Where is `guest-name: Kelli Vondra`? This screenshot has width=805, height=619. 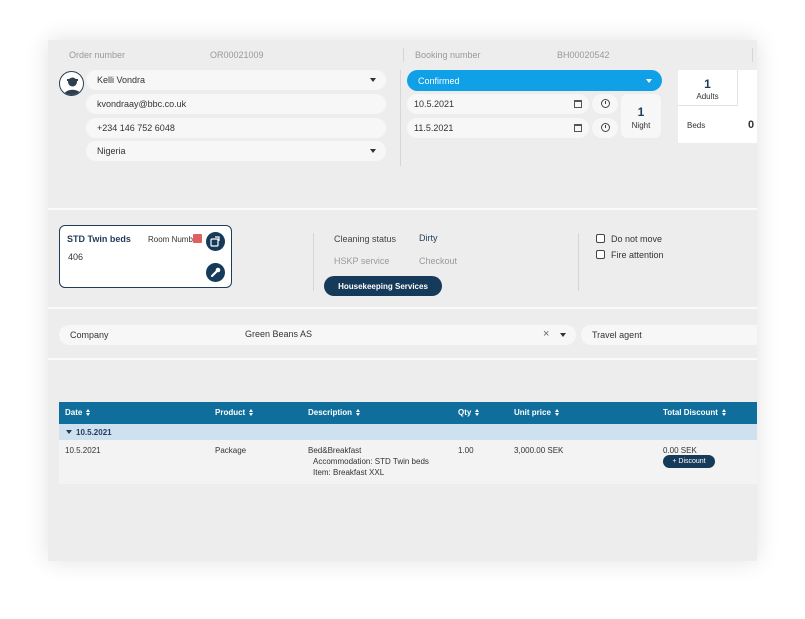 guest-name: Kelli Vondra is located at coordinates (121, 80).